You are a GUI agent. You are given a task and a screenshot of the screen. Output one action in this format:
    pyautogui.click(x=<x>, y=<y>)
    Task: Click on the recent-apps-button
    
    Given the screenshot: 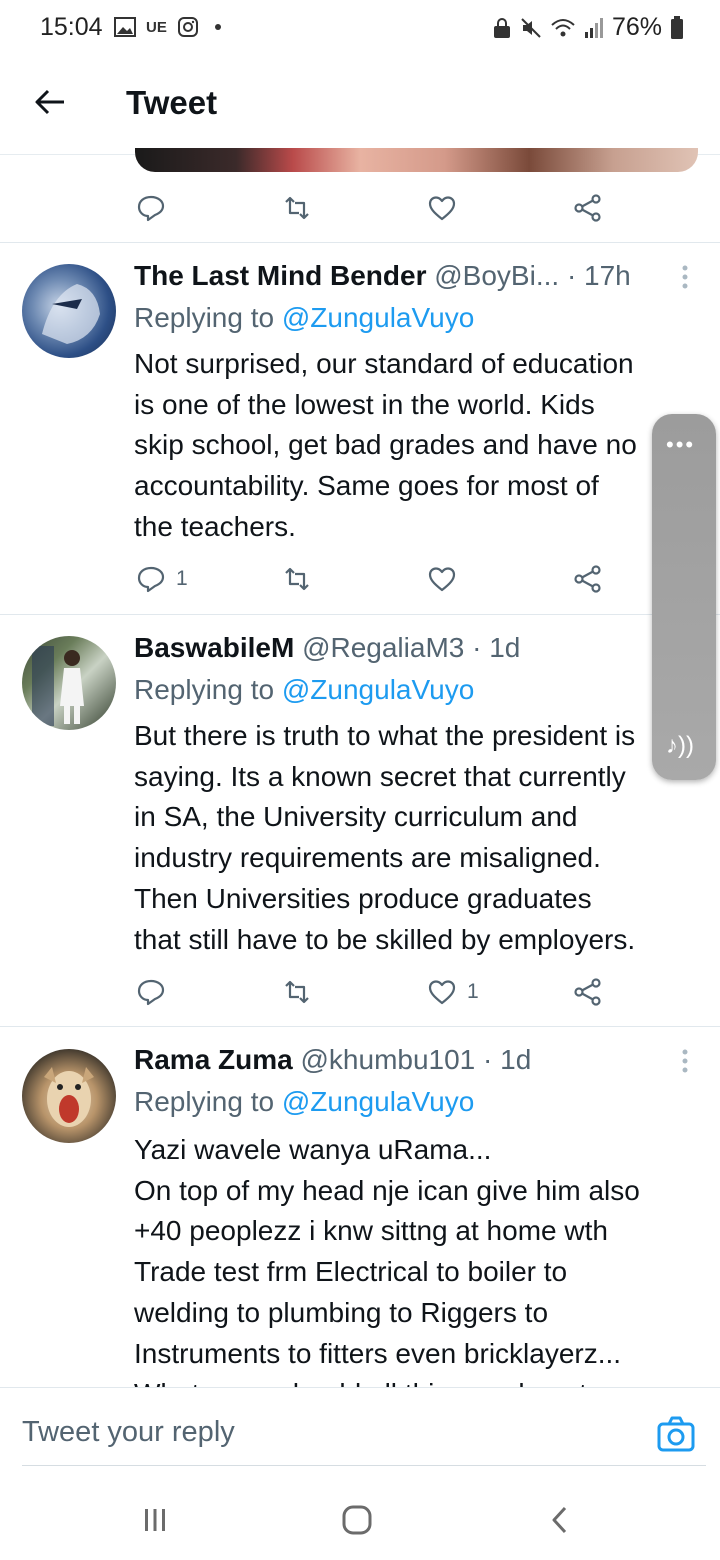 What is the action you would take?
    pyautogui.click(x=155, y=1520)
    